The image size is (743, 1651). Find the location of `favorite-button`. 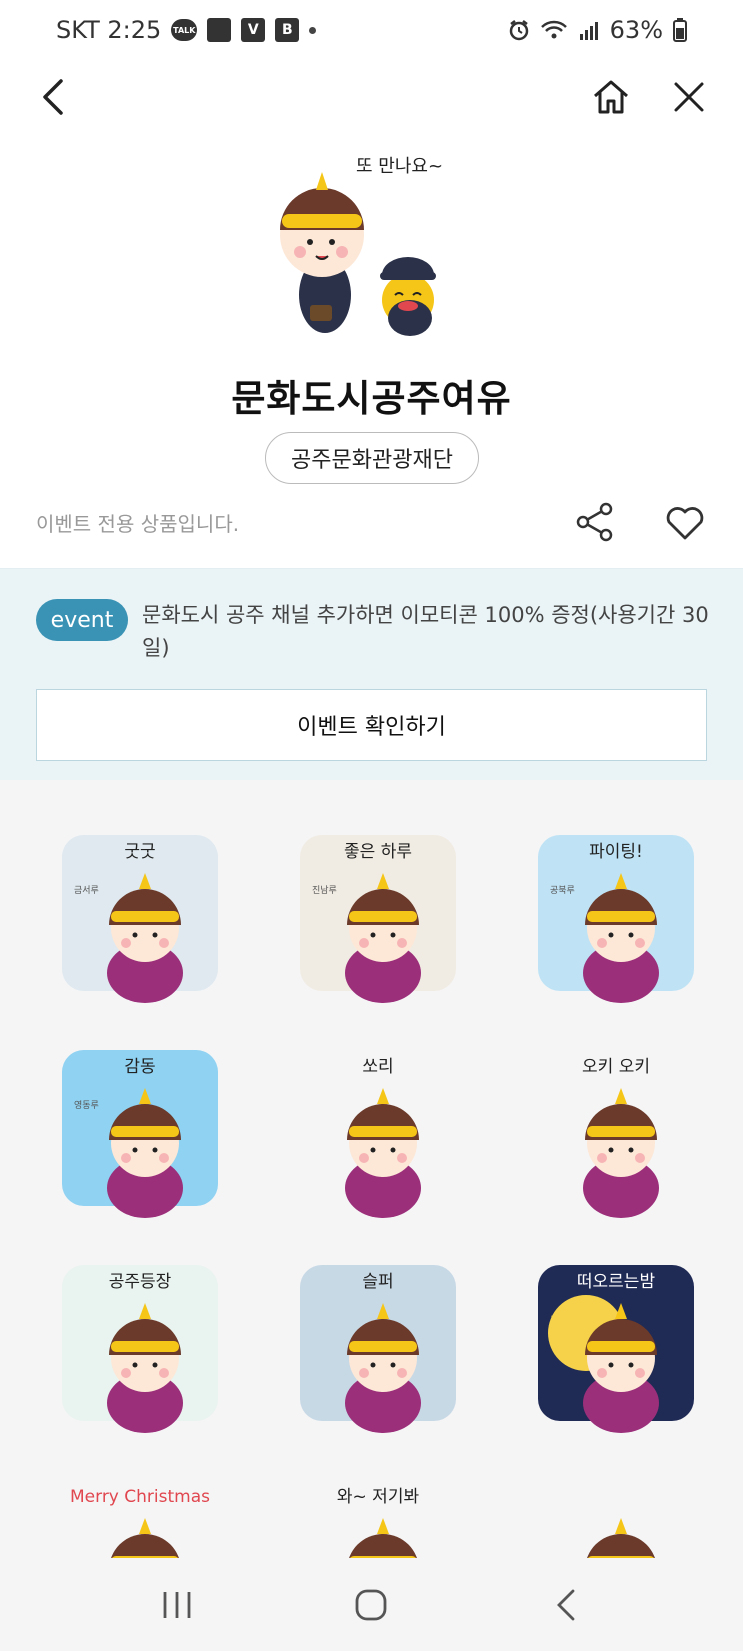

favorite-button is located at coordinates (685, 522).